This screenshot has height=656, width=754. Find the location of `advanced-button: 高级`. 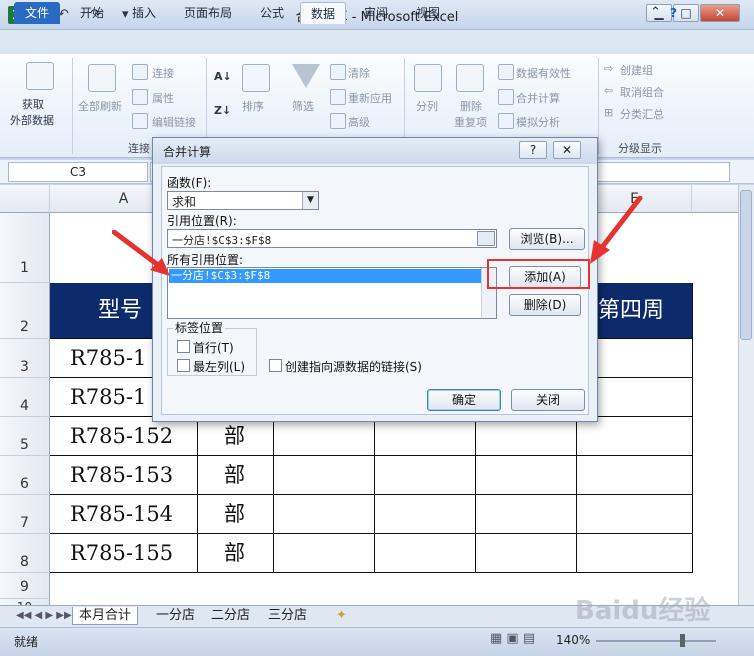

advanced-button: 高级 is located at coordinates (359, 122).